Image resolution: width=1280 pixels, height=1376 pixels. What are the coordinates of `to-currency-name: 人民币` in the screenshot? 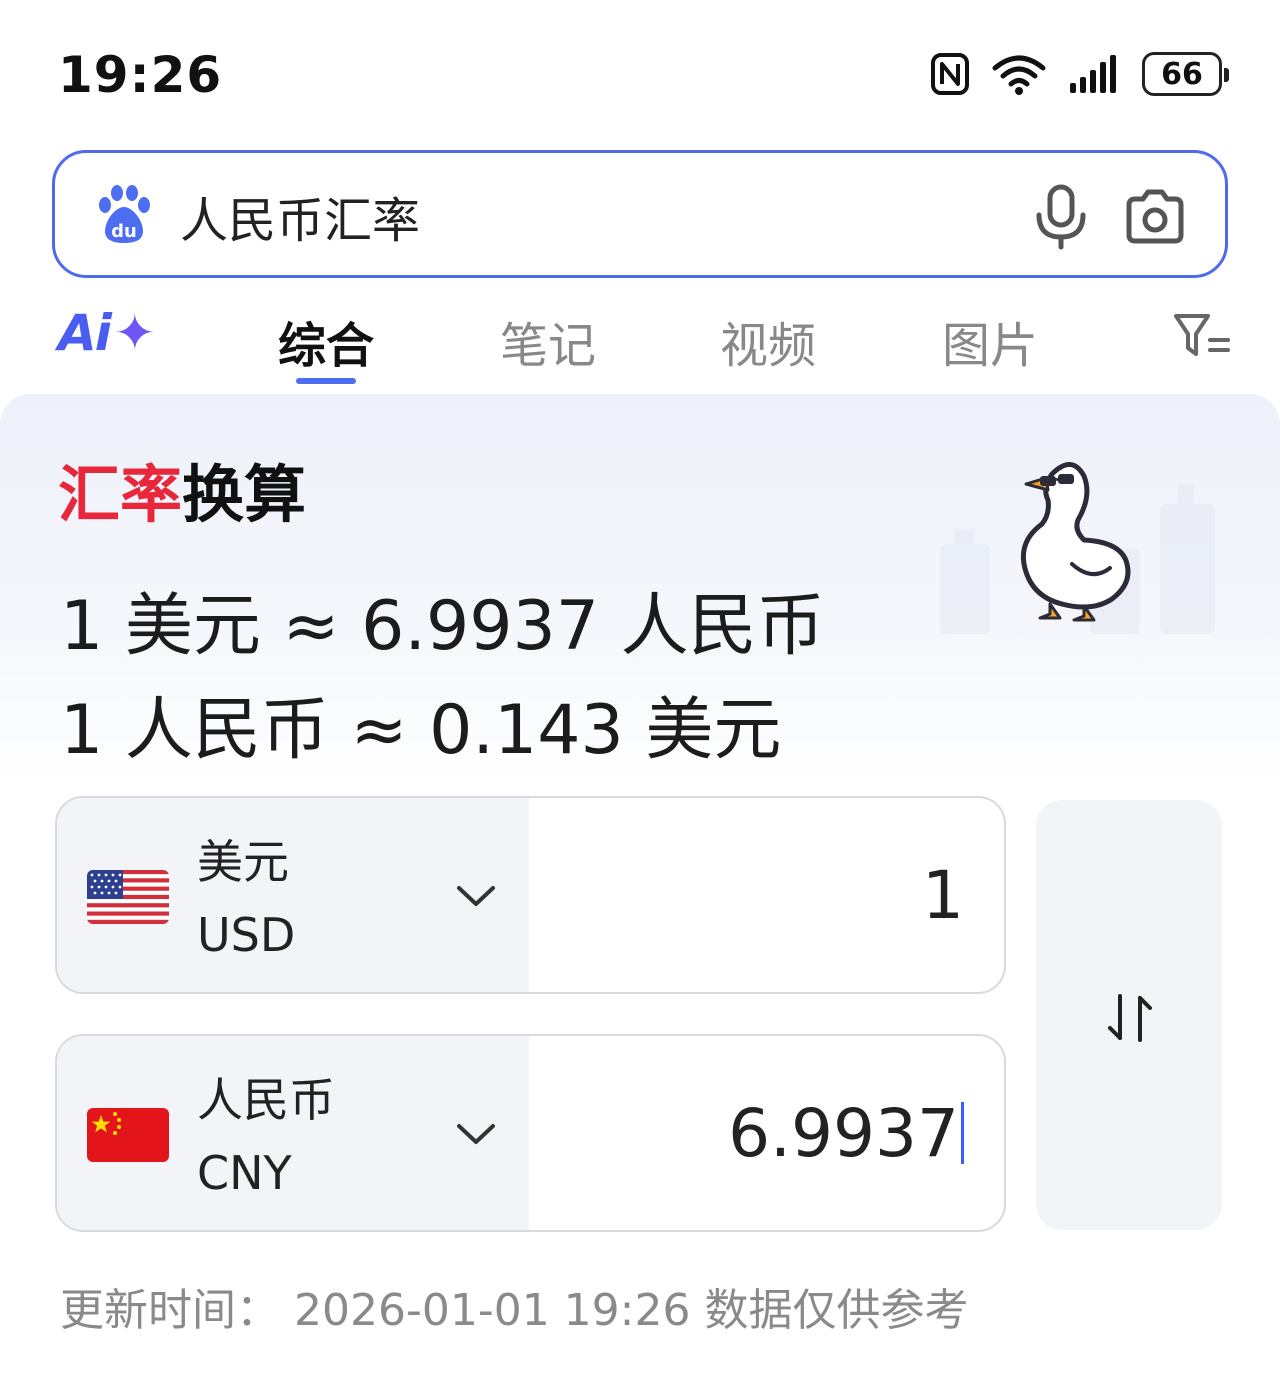 It's located at (266, 1100).